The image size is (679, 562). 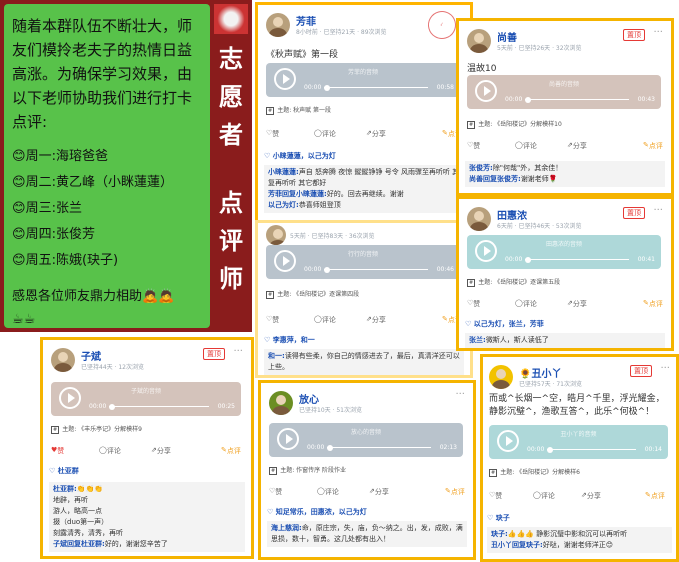 I want to click on topic-tag: # 主题: 作窗传序 阶段作业, so click(x=307, y=470).